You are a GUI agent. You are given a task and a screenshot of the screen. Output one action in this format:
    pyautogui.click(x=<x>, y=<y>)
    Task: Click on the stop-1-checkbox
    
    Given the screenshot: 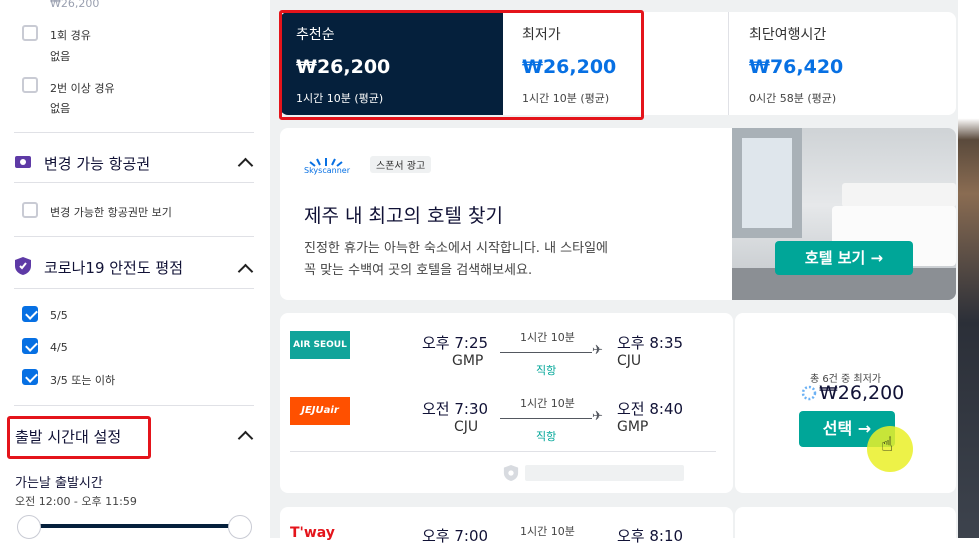 What is the action you would take?
    pyautogui.click(x=30, y=33)
    